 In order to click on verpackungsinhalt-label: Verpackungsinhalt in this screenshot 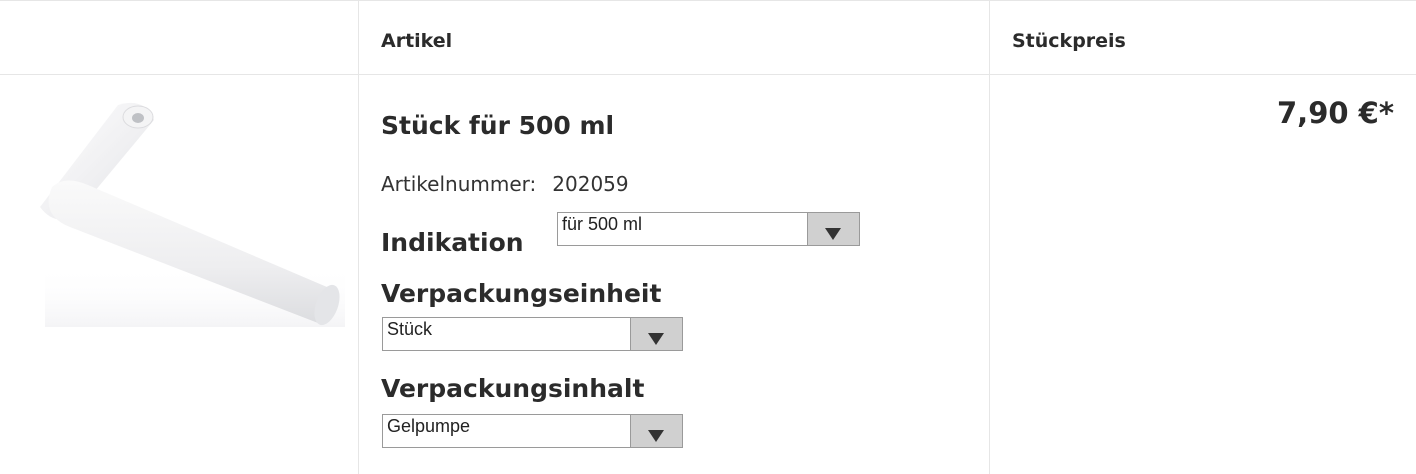, I will do `click(513, 388)`.